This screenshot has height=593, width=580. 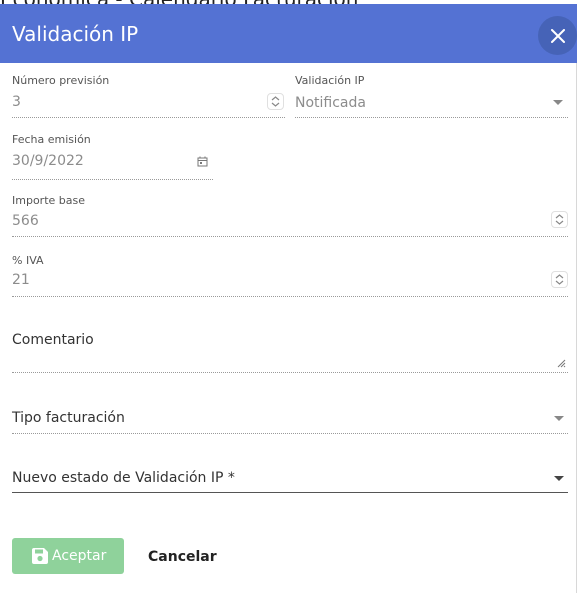 I want to click on validacion-ip-field: Validación IP Notificada, so click(x=431, y=97).